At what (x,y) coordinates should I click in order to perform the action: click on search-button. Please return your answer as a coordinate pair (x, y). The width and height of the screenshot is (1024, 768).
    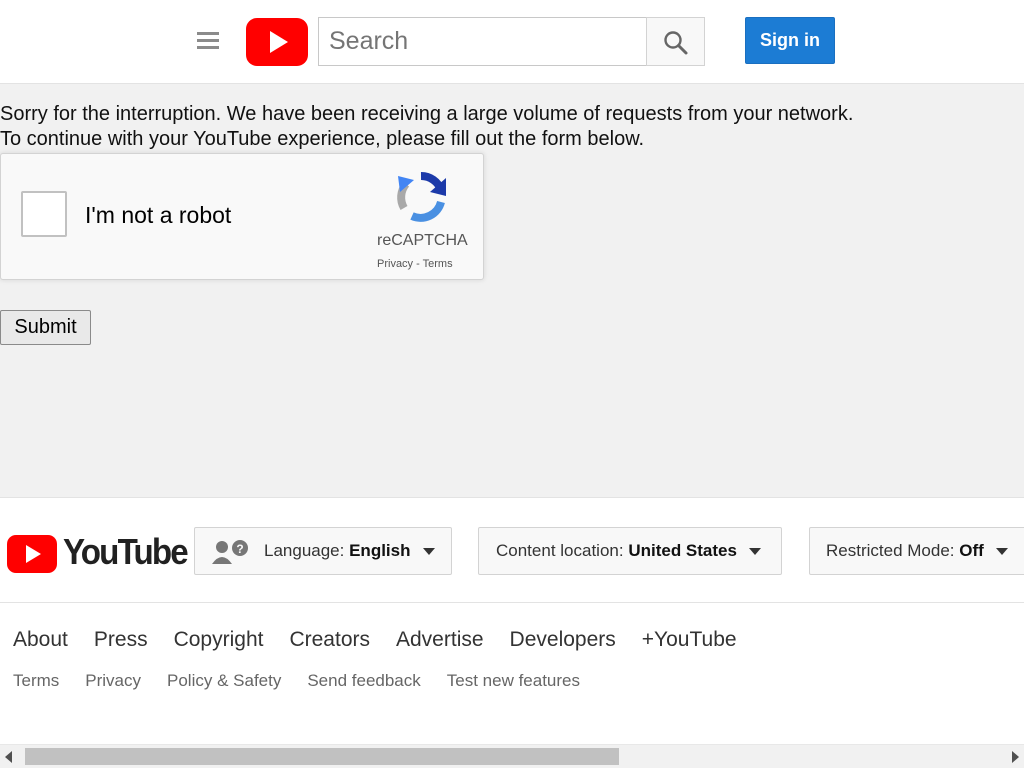
    Looking at the image, I should click on (675, 41).